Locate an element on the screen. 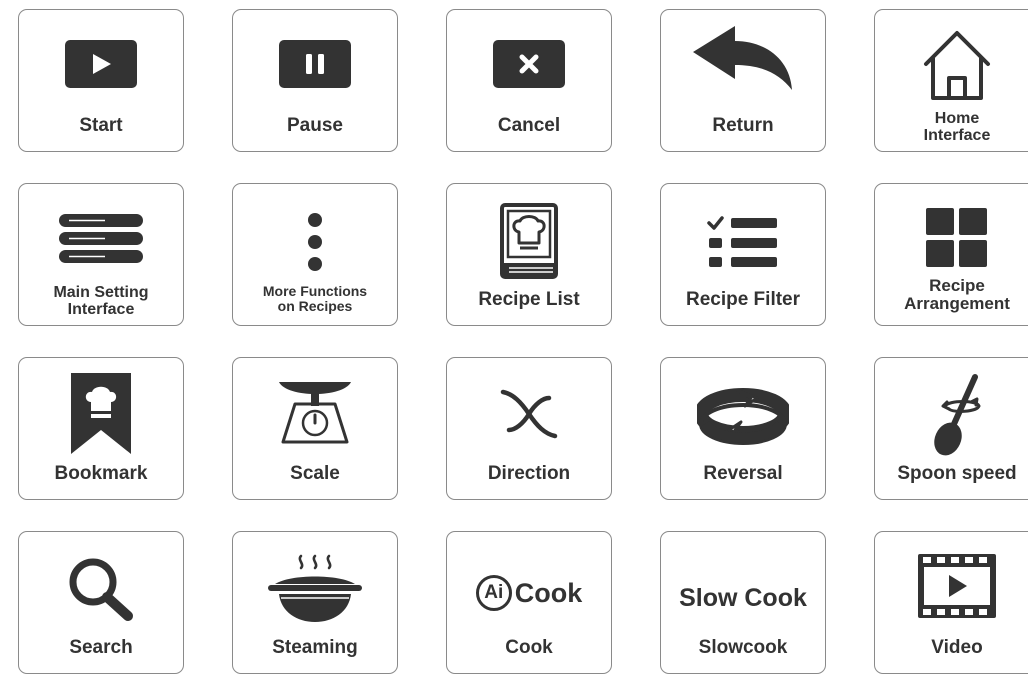  tile-label: Main Setting Interface is located at coordinates (101, 301).